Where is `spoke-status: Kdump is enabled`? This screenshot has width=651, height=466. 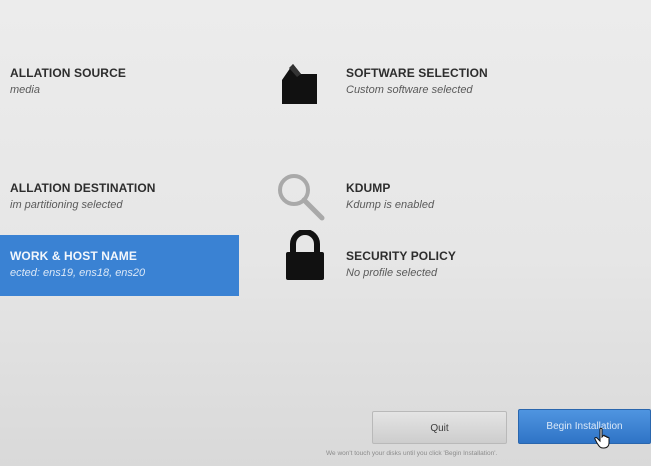
spoke-status: Kdump is enabled is located at coordinates (390, 205).